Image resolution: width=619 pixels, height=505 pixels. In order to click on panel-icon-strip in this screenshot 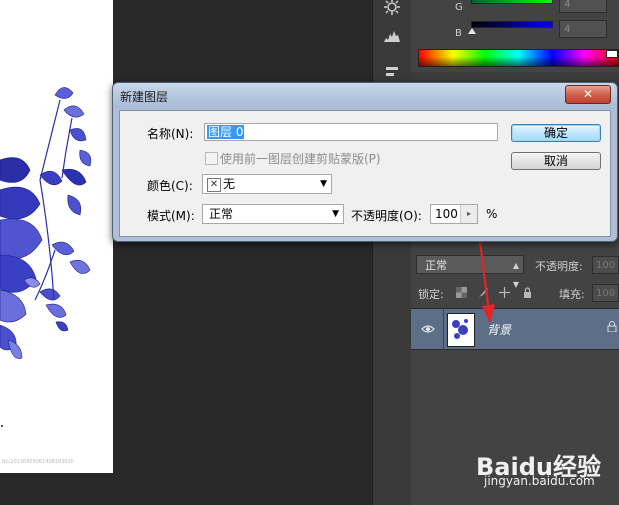, I will do `click(392, 252)`.